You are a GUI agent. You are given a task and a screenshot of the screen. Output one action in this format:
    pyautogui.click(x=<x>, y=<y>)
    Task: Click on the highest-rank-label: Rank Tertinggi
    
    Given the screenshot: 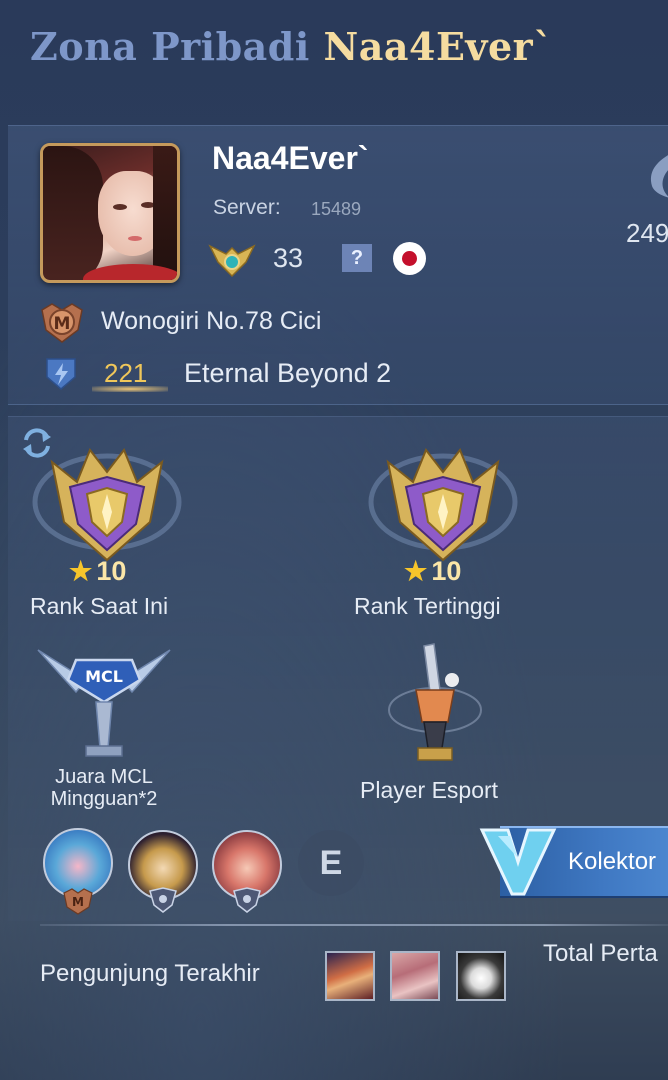 What is the action you would take?
    pyautogui.click(x=427, y=606)
    